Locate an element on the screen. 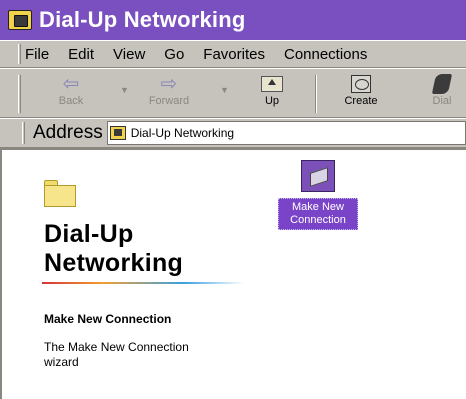 This screenshot has width=466, height=399. selected-item-description: The Make New Connection wizard is located at coordinates (116, 354).